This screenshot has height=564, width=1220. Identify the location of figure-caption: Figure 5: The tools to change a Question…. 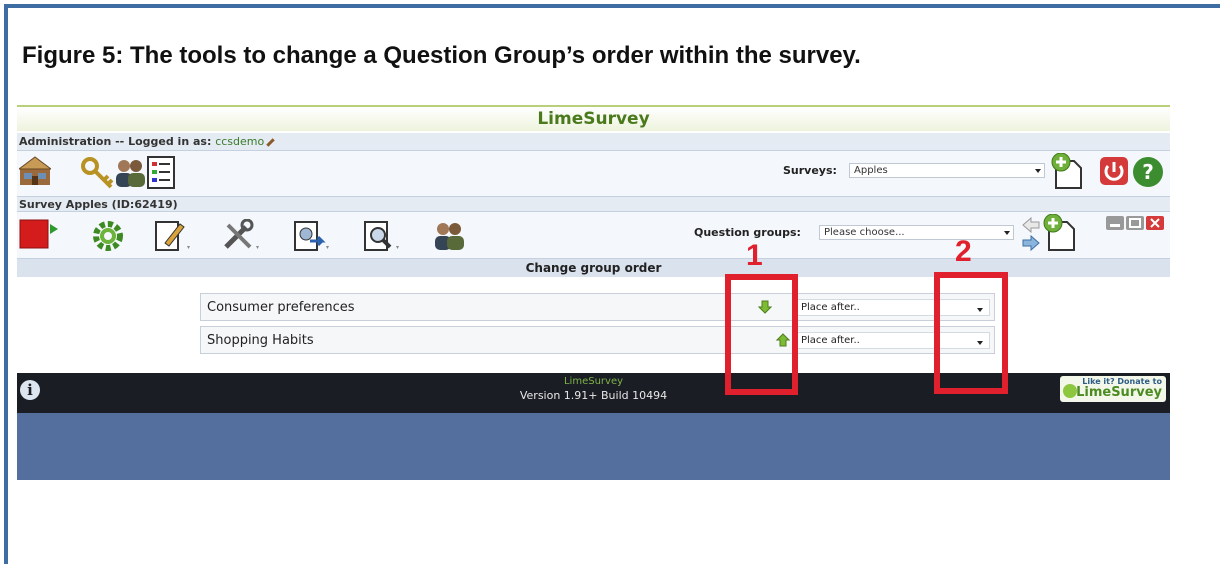
(441, 55).